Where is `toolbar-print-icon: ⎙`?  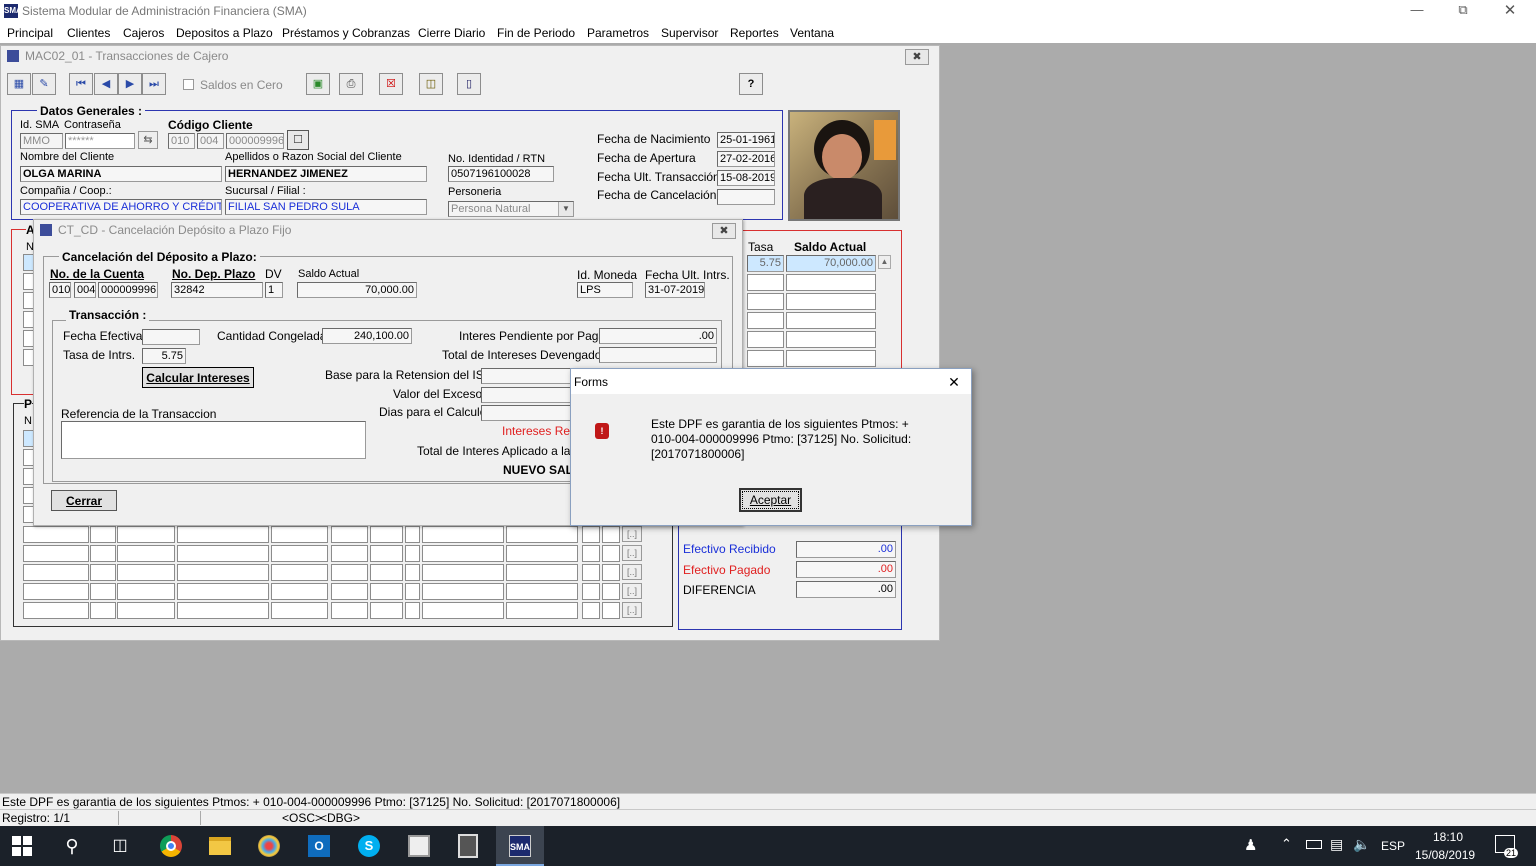
toolbar-print-icon: ⎙ is located at coordinates (351, 84).